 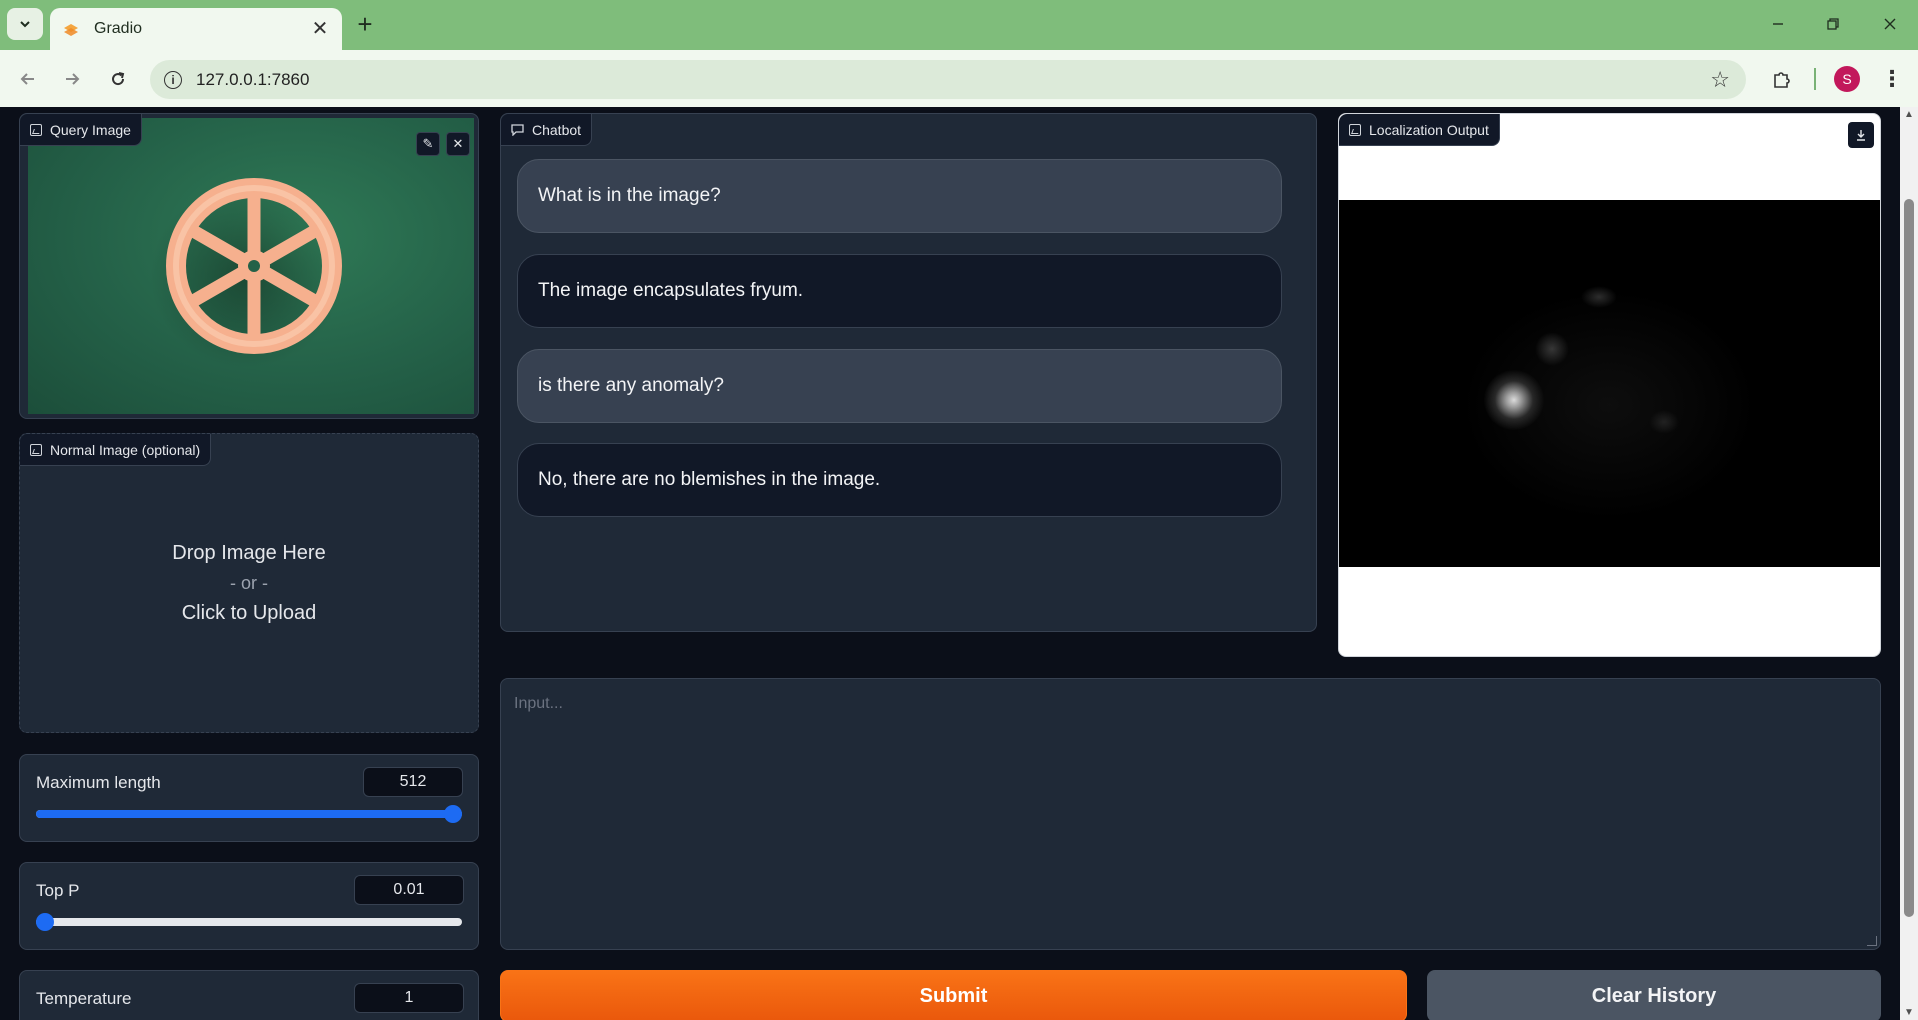 What do you see at coordinates (58, 890) in the screenshot?
I see `top-p-label: Top P` at bounding box center [58, 890].